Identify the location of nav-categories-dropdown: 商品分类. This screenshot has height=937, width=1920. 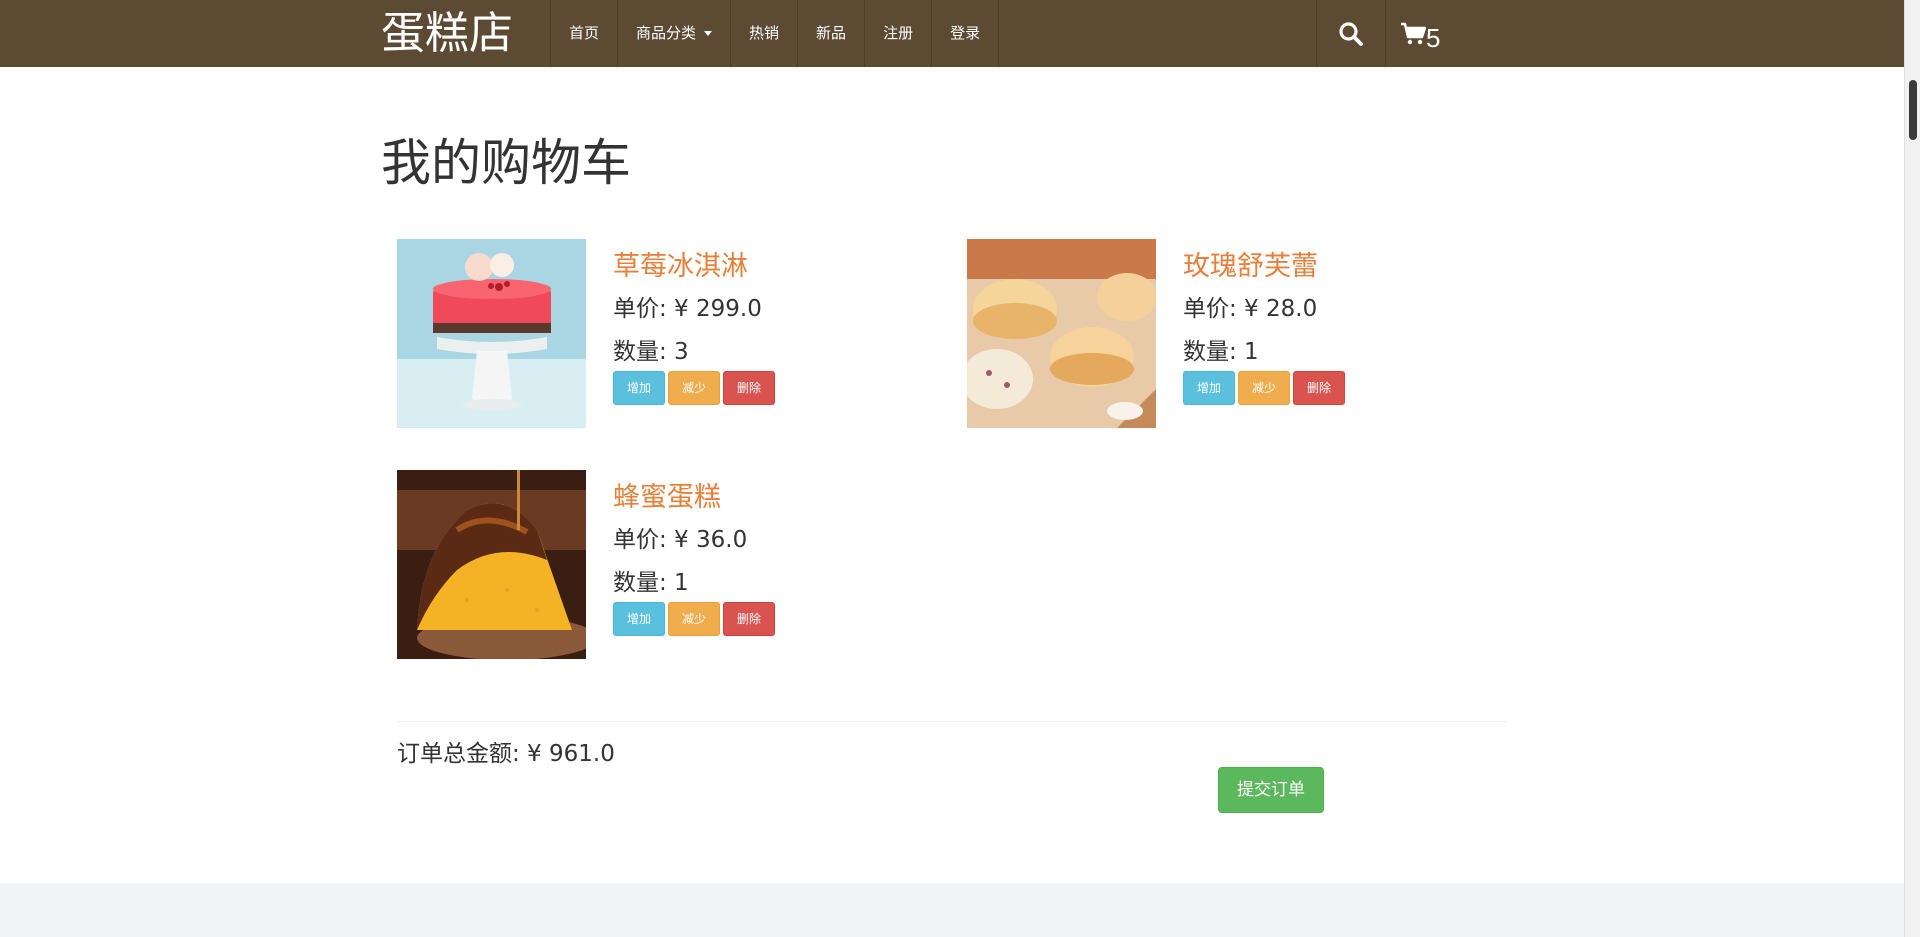
(675, 33).